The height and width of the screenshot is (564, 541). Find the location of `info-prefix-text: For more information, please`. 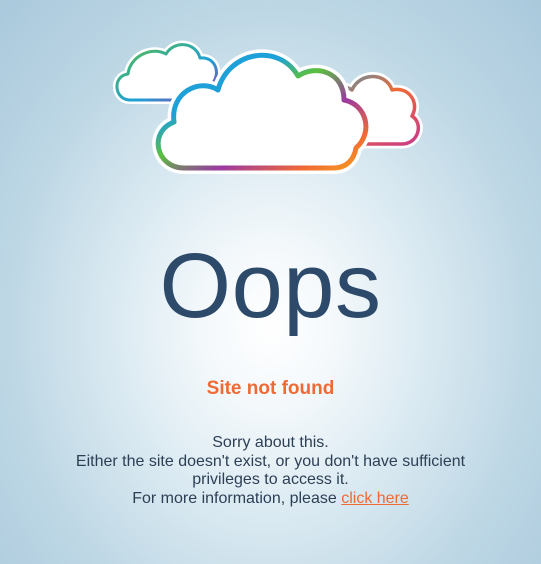

info-prefix-text: For more information, please is located at coordinates (234, 498).